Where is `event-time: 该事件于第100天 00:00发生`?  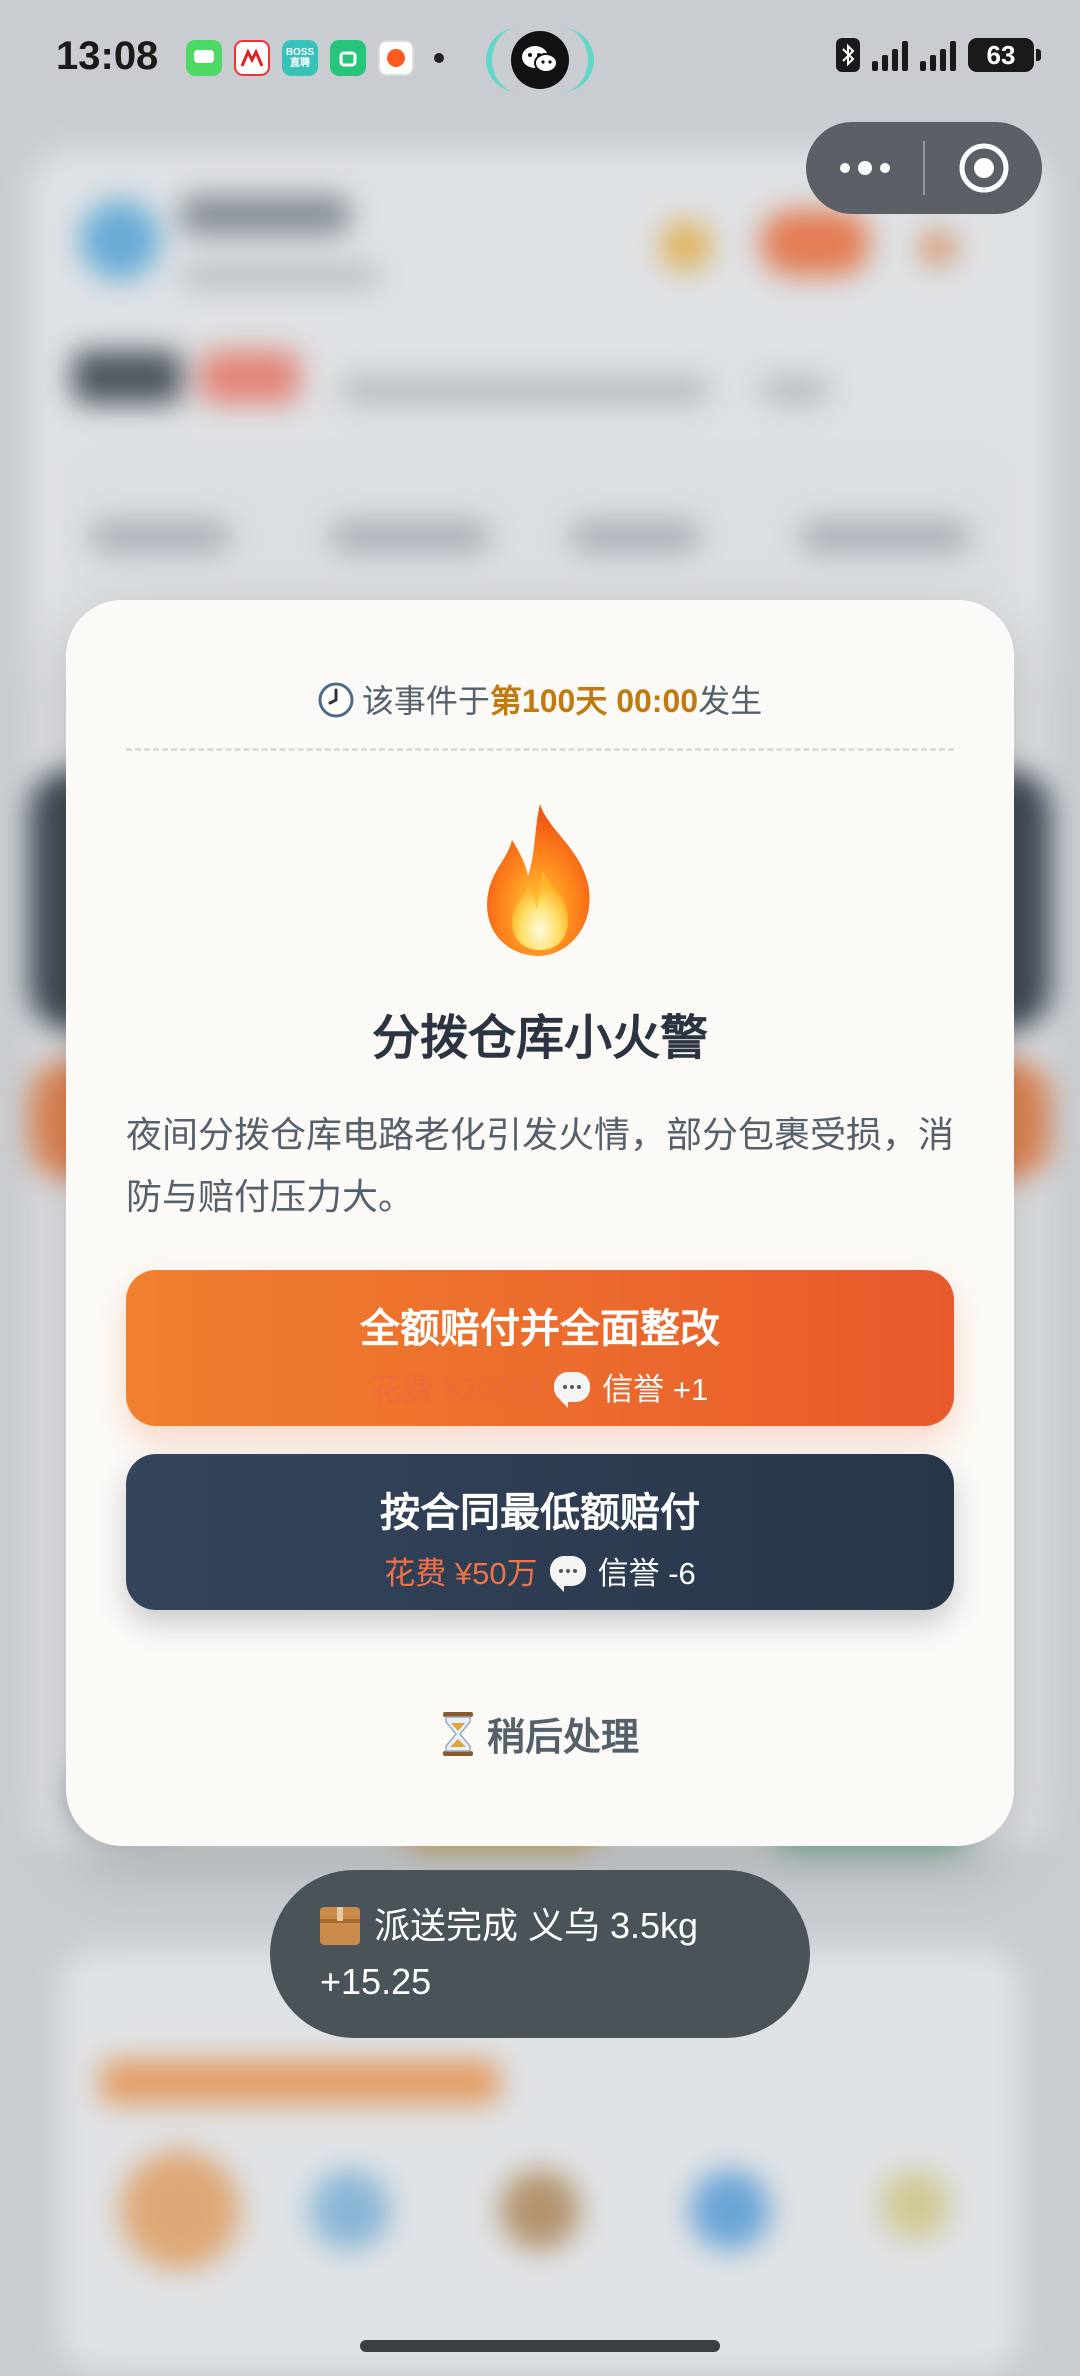
event-time: 该事件于第100天 00:00发生 is located at coordinates (540, 701).